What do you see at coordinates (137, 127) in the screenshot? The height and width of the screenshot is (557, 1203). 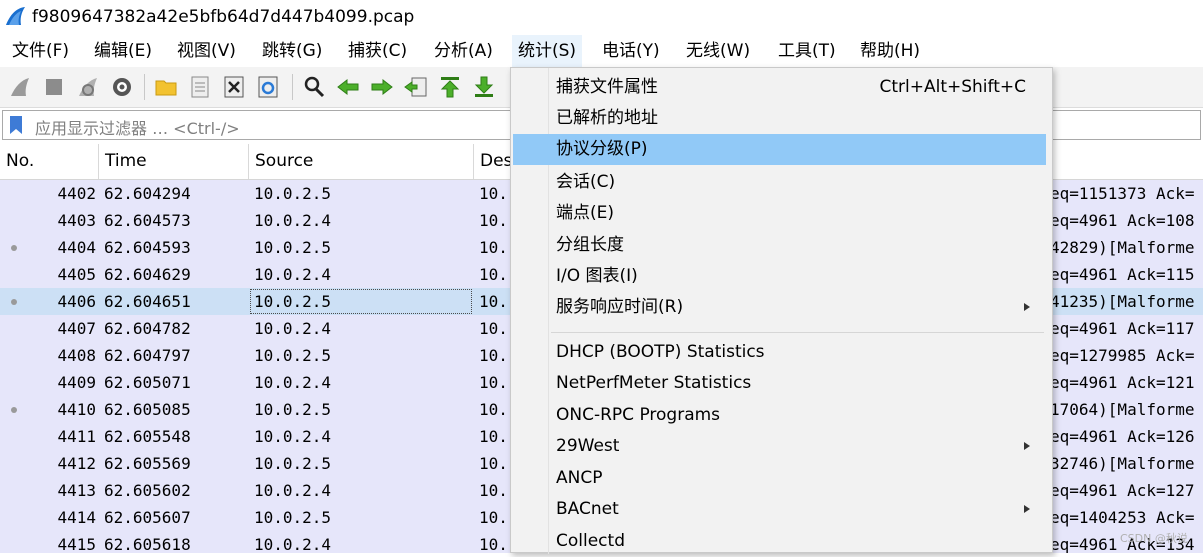 I see `display-filter-input: 应用显示过滤器 … <Ctrl-/>` at bounding box center [137, 127].